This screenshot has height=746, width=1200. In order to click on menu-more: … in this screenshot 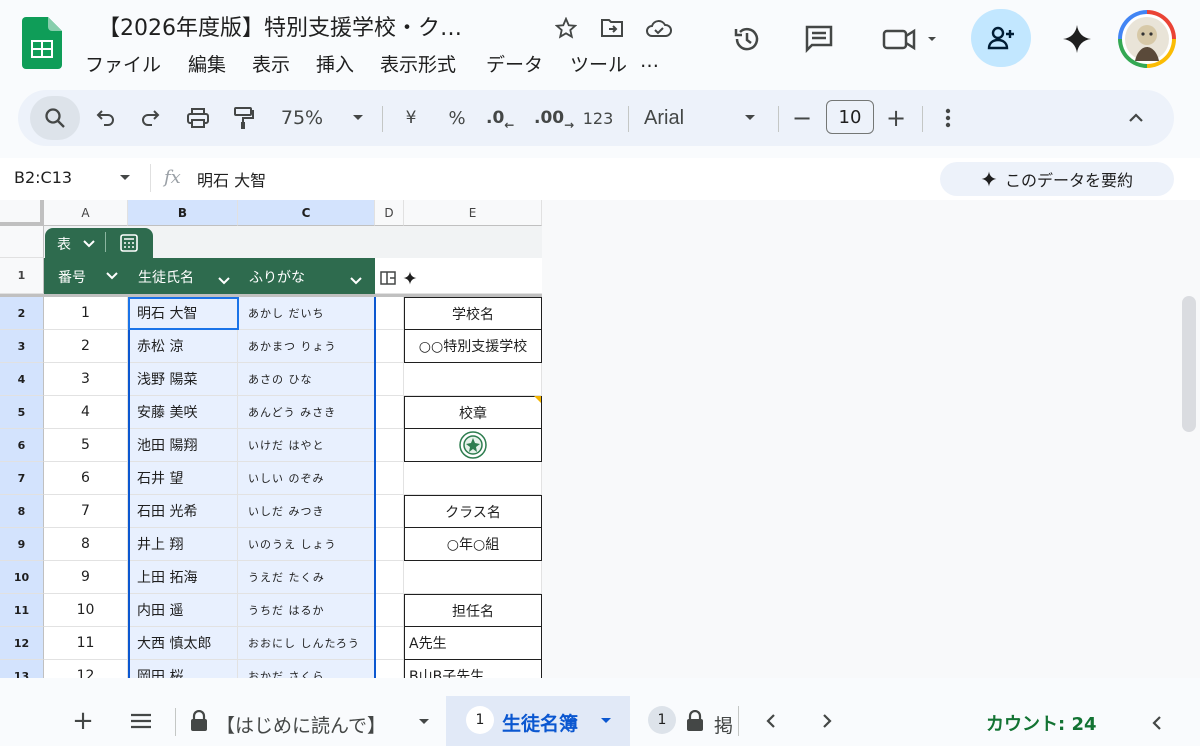, I will do `click(649, 61)`.